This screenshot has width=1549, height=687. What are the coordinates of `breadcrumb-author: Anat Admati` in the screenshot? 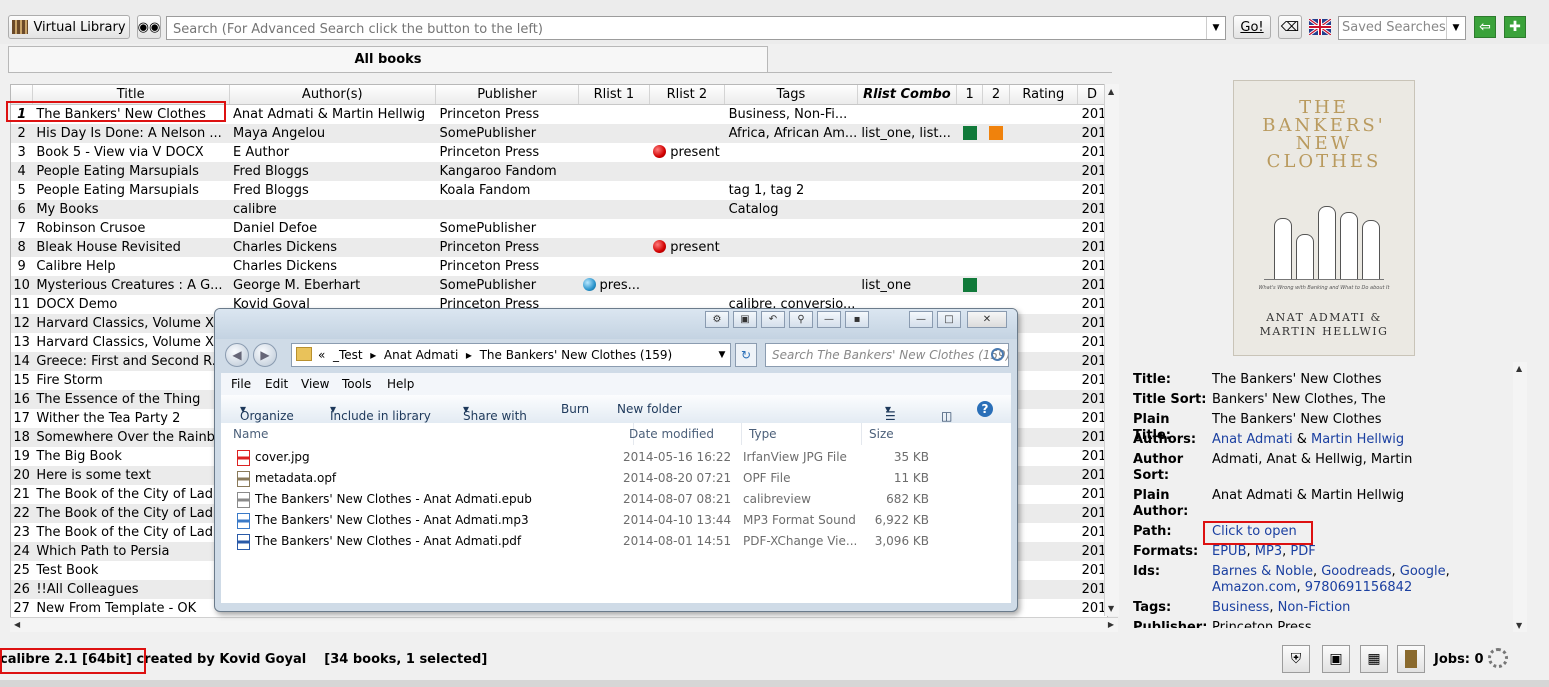 It's located at (421, 355).